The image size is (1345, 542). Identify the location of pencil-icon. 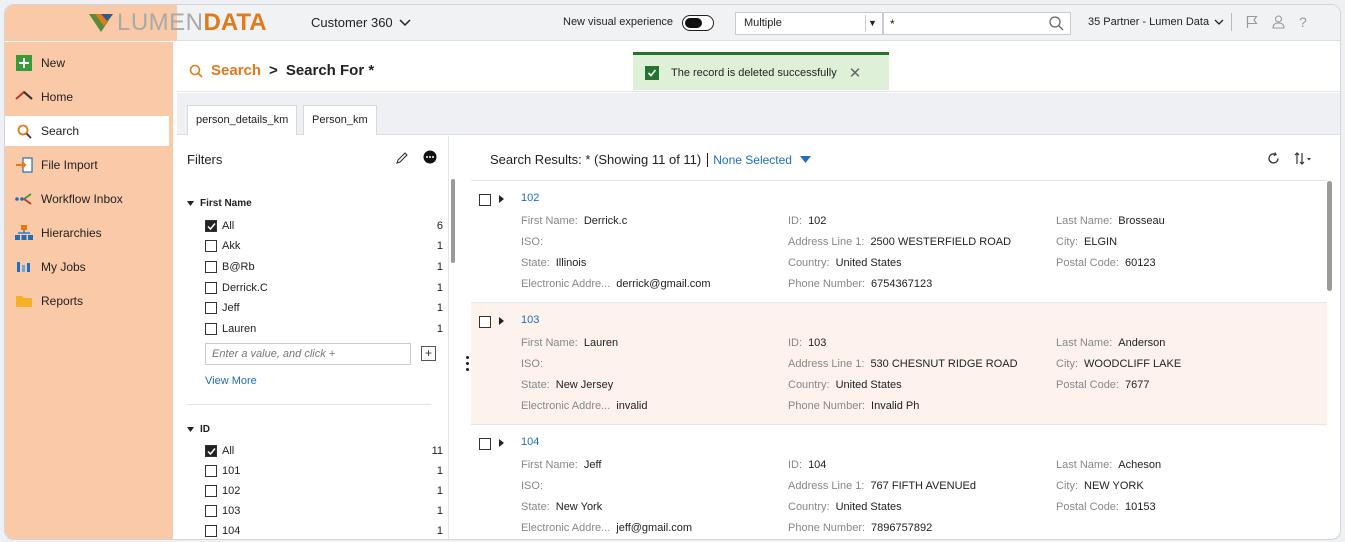
(402, 158).